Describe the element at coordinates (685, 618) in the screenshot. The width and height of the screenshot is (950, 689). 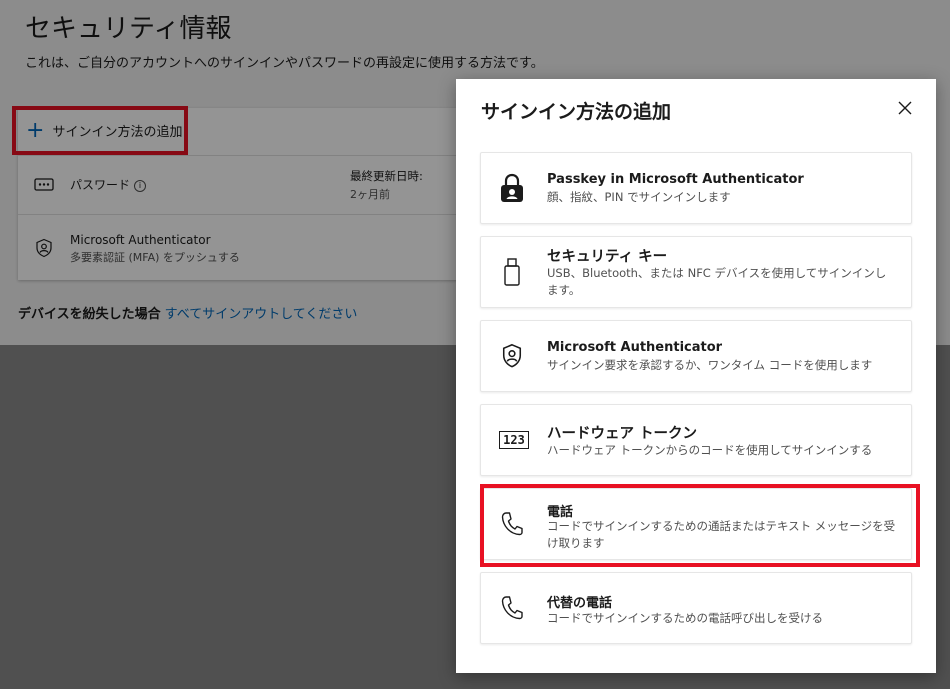
I see `option-description: コードでサインインするための電話呼び出しを受ける` at that location.